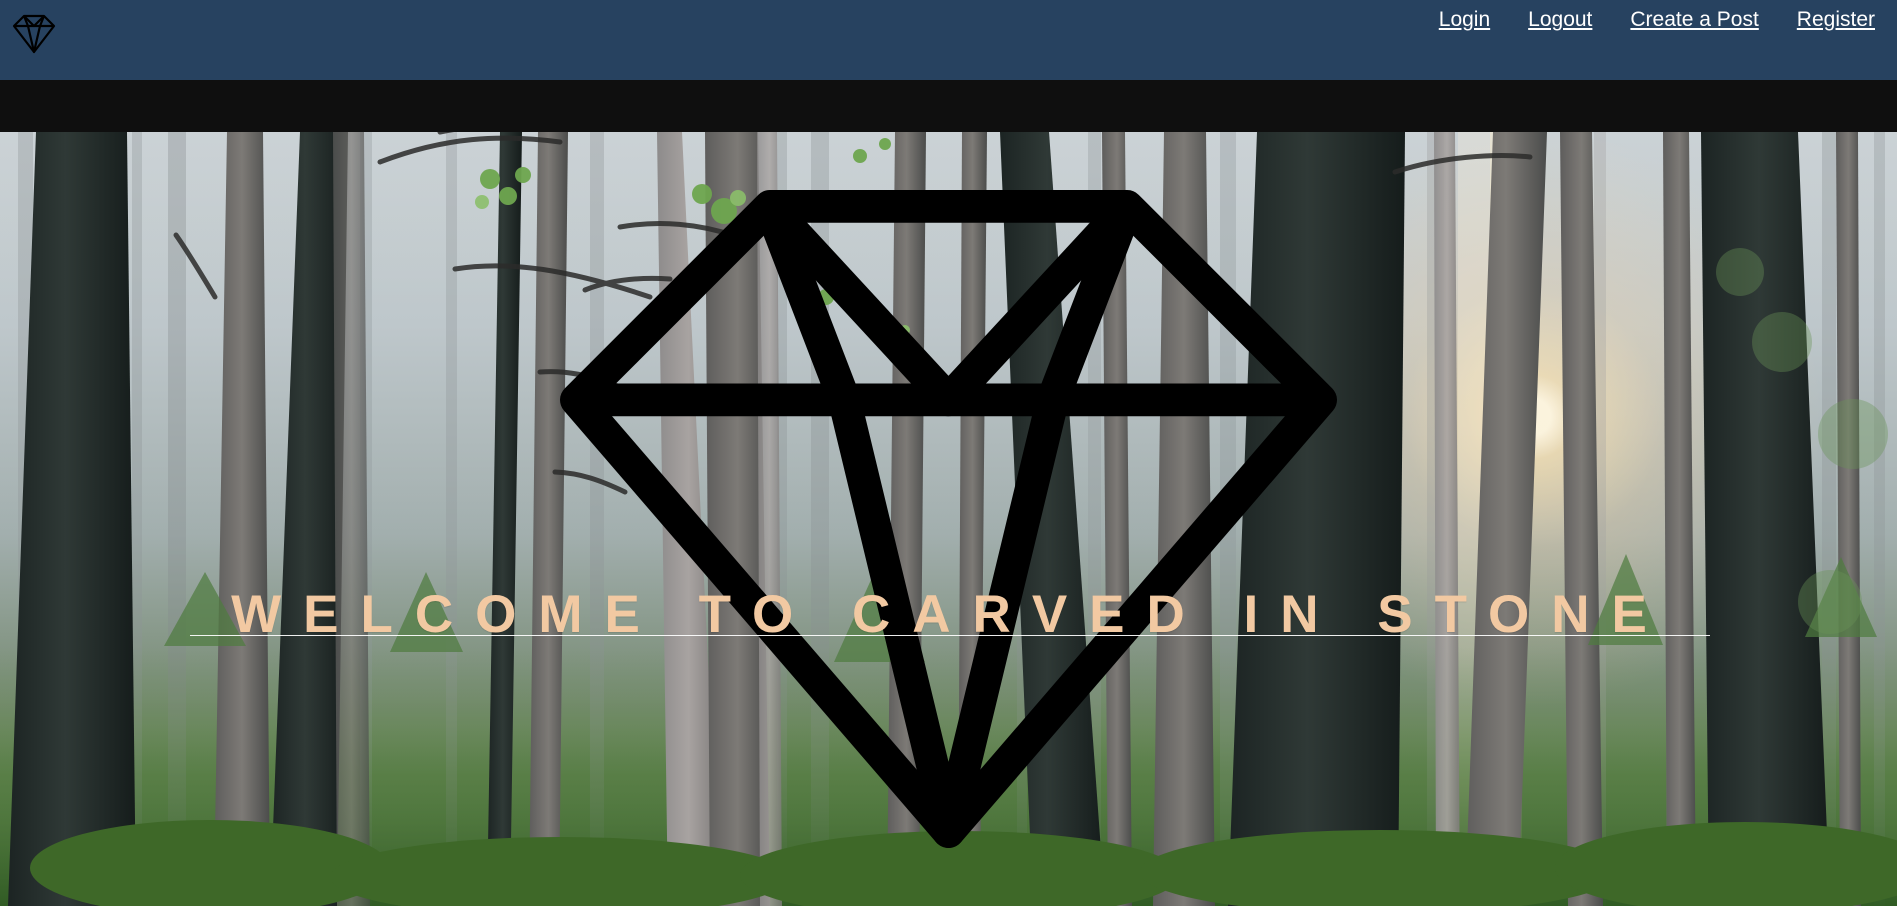 This screenshot has width=1897, height=906. I want to click on hero-title: WELCOME TO CARVED IN STONE, so click(950, 614).